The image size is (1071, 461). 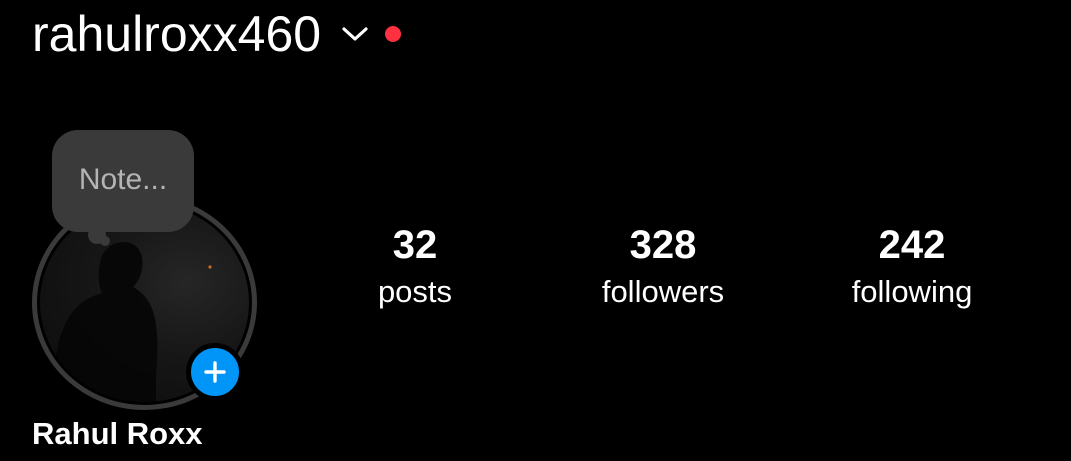 I want to click on account-header: rahulroxx460, so click(x=217, y=34).